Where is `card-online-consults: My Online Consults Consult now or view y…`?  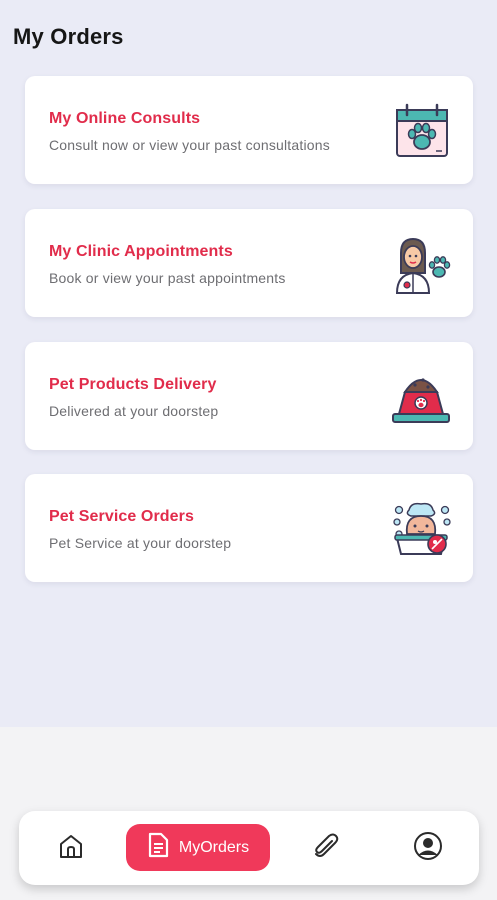 card-online-consults: My Online Consults Consult now or view y… is located at coordinates (249, 130).